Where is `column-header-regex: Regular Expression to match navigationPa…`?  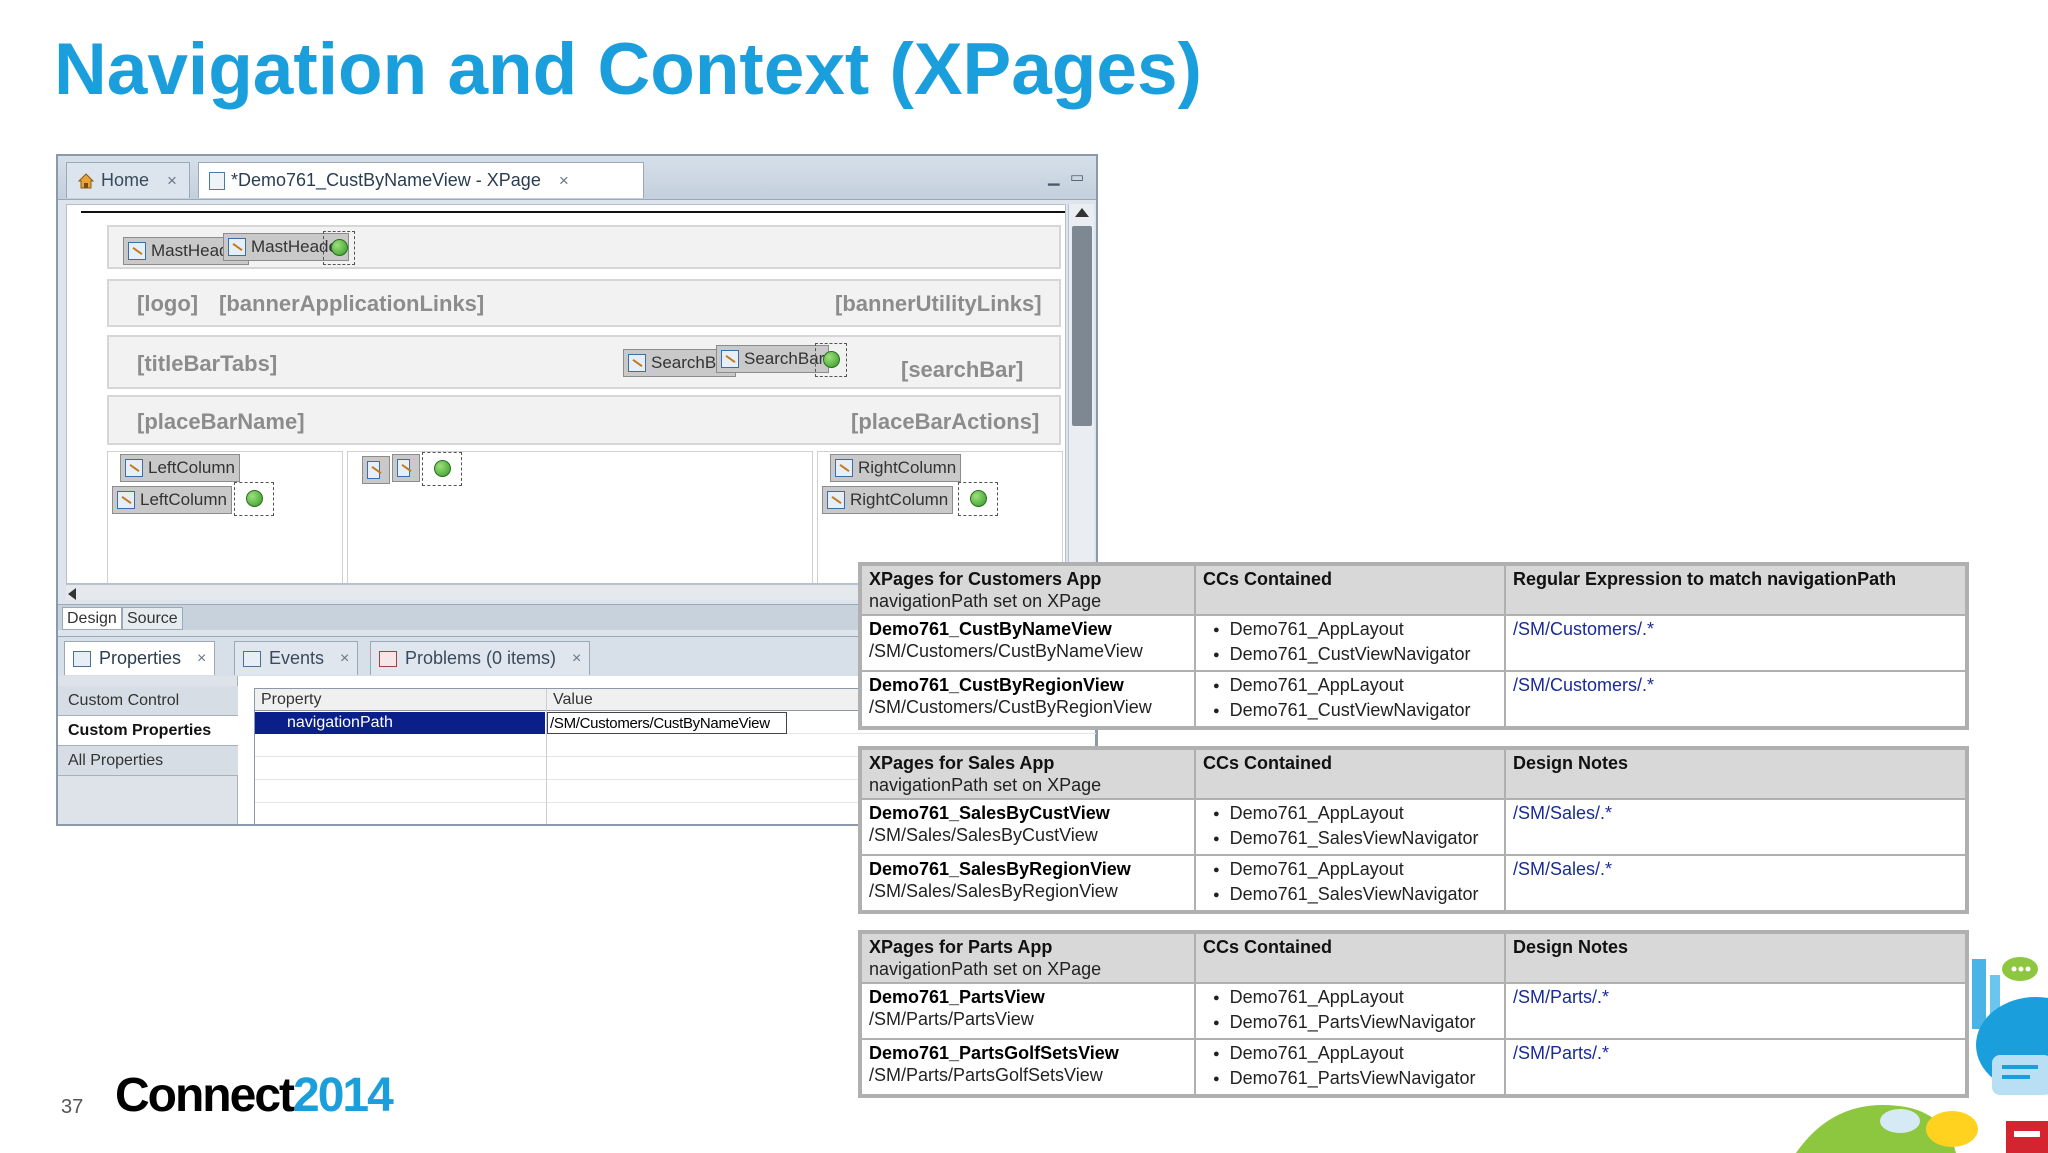 column-header-regex: Regular Expression to match navigationPa… is located at coordinates (1705, 579).